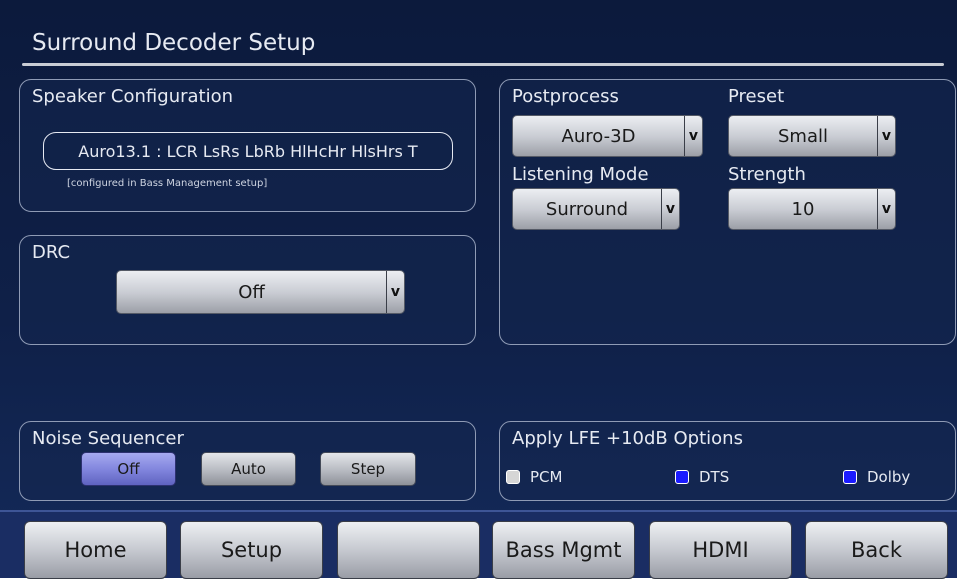 This screenshot has width=957, height=579. I want to click on preset-dropdown: Small v, so click(812, 136).